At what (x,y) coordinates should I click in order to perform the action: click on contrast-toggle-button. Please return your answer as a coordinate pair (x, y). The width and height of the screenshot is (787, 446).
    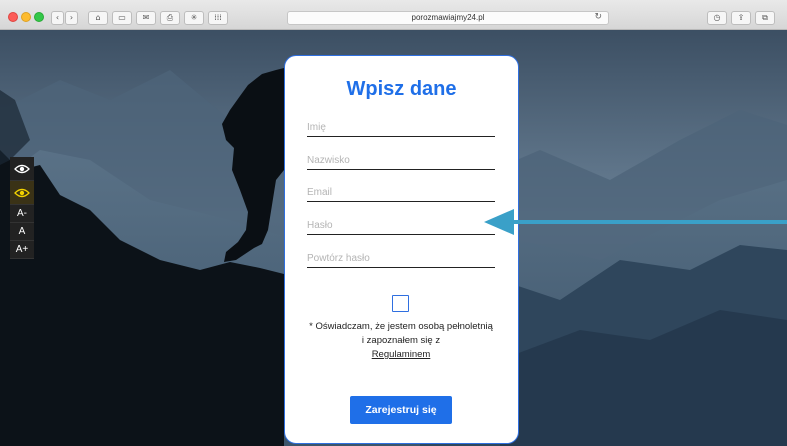
    Looking at the image, I should click on (22, 169).